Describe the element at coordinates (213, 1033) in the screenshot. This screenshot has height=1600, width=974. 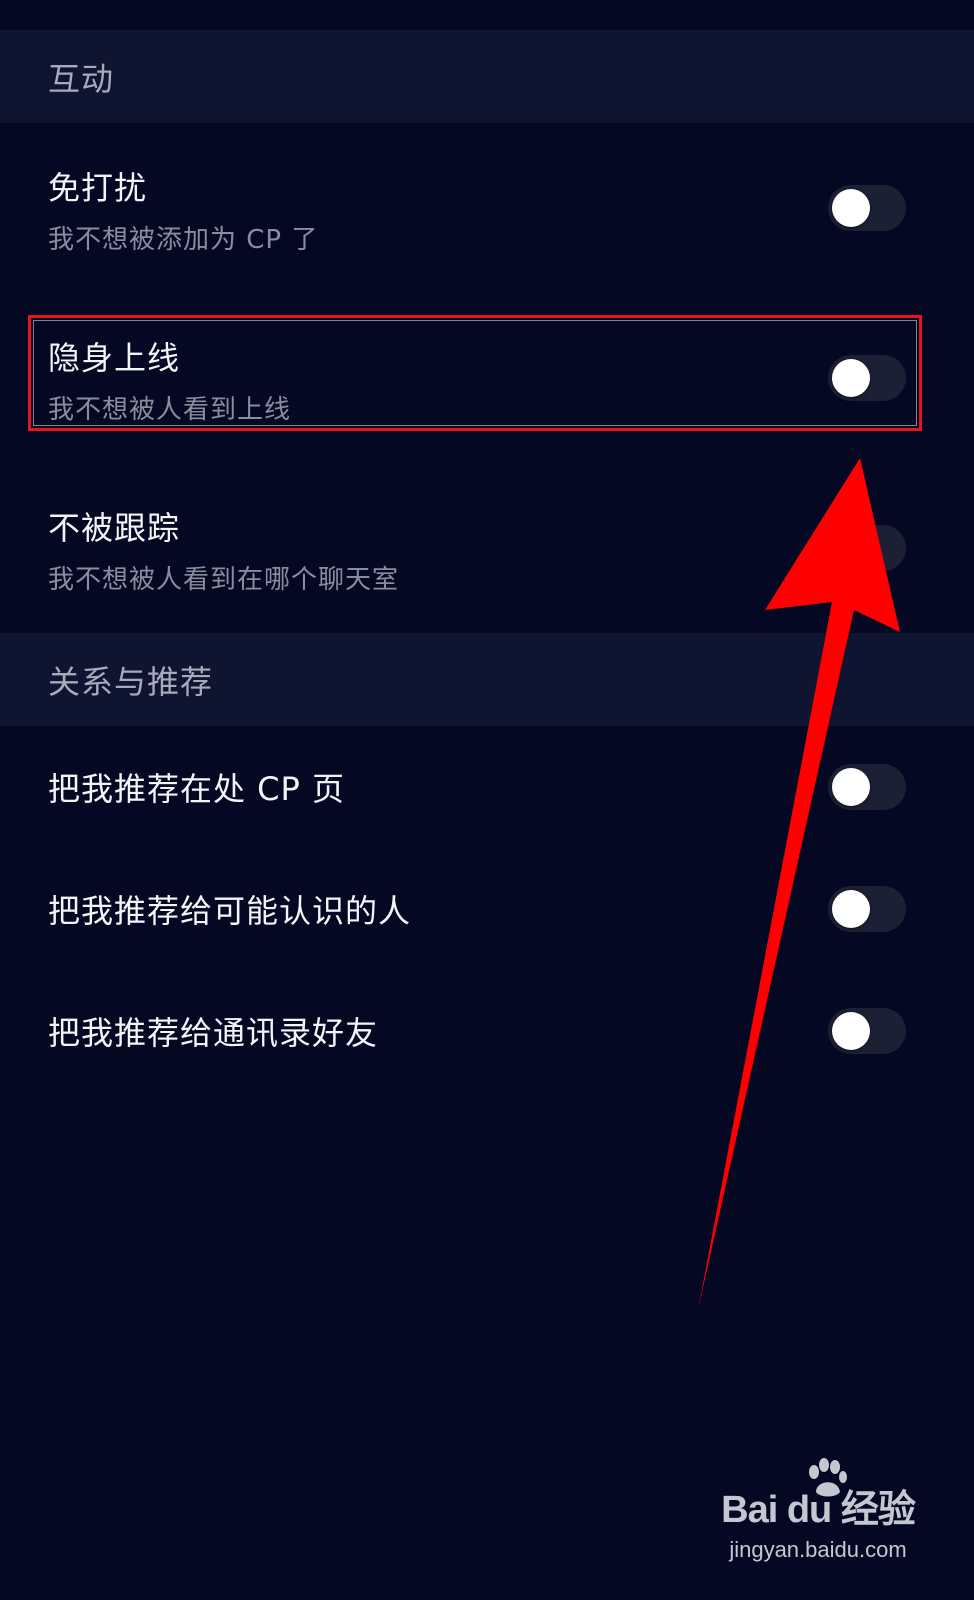
I see `setting-title: 把我推荐给通讯录好友` at that location.